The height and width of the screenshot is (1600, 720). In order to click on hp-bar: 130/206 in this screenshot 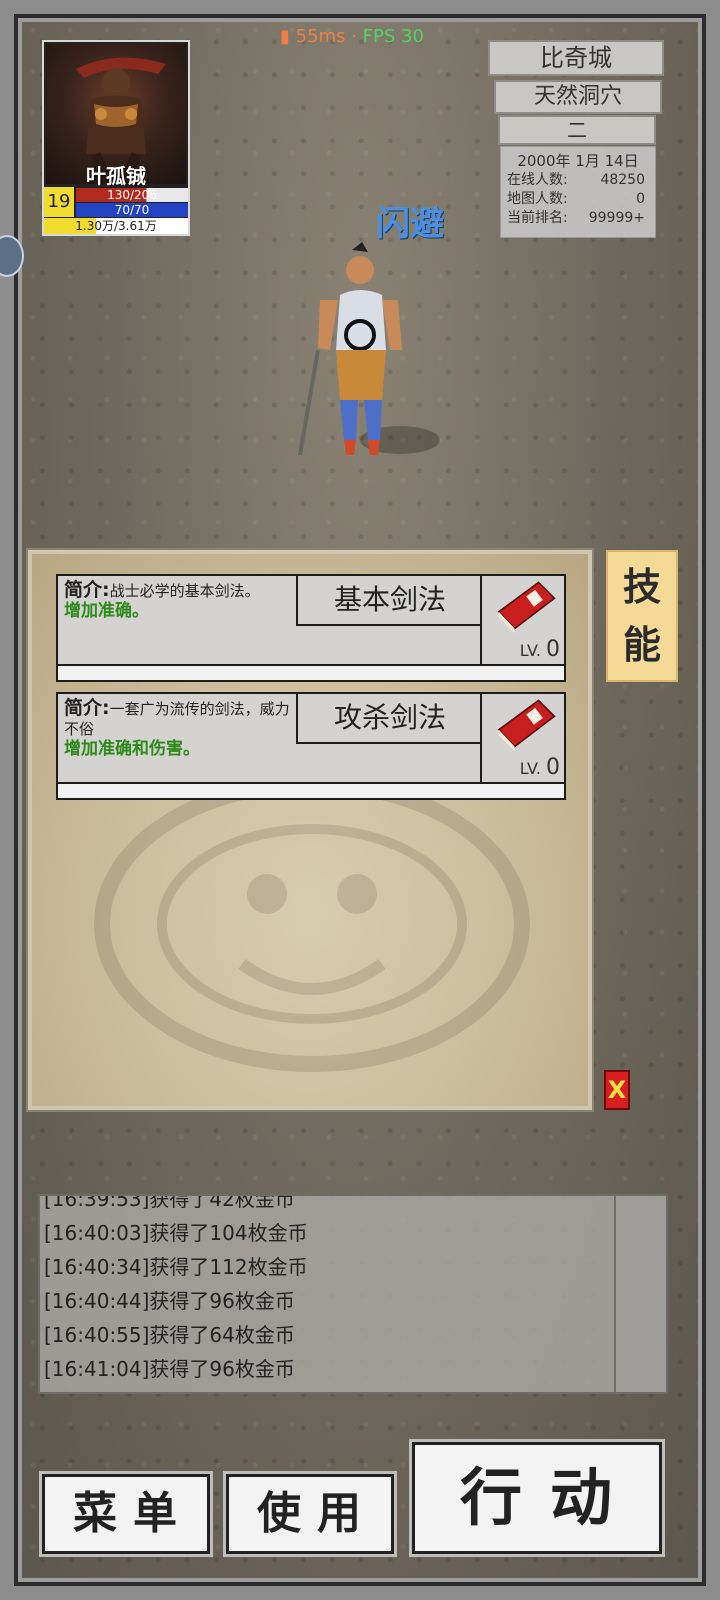, I will do `click(132, 195)`.